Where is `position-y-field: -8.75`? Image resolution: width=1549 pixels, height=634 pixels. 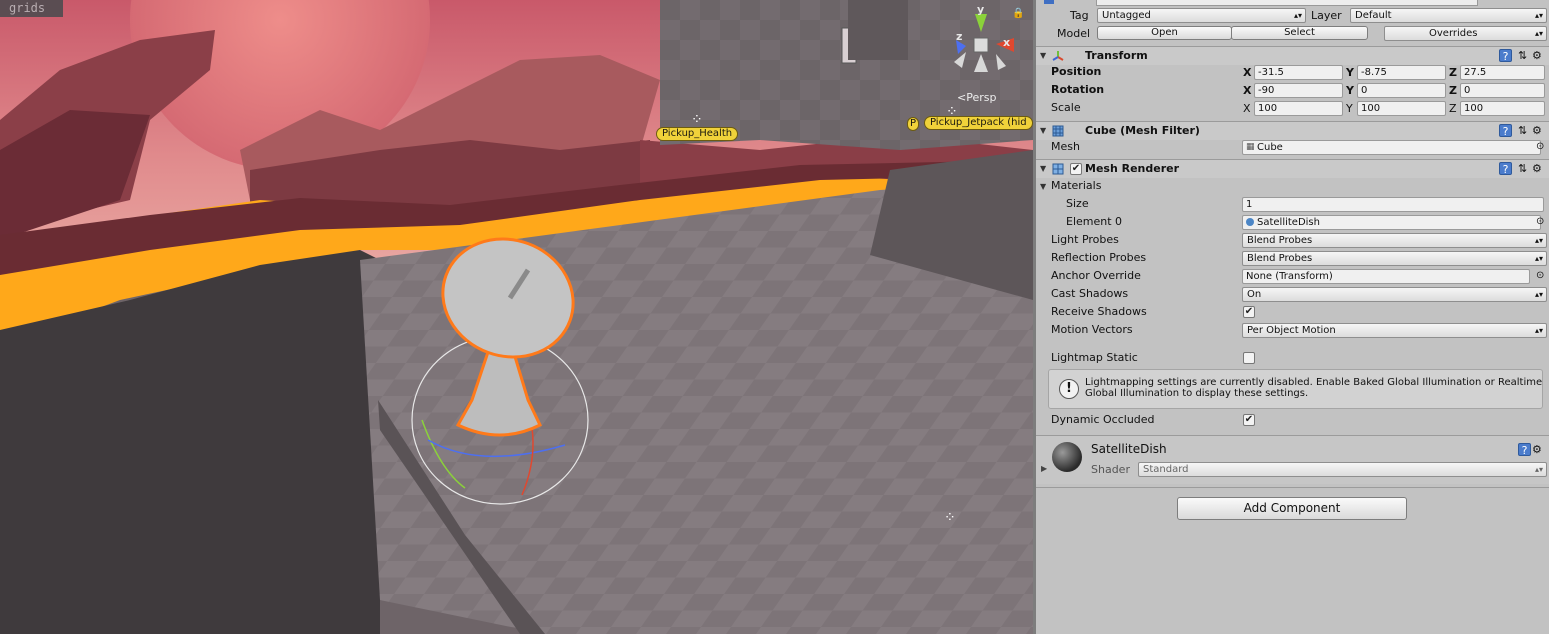 position-y-field: -8.75 is located at coordinates (1401, 72).